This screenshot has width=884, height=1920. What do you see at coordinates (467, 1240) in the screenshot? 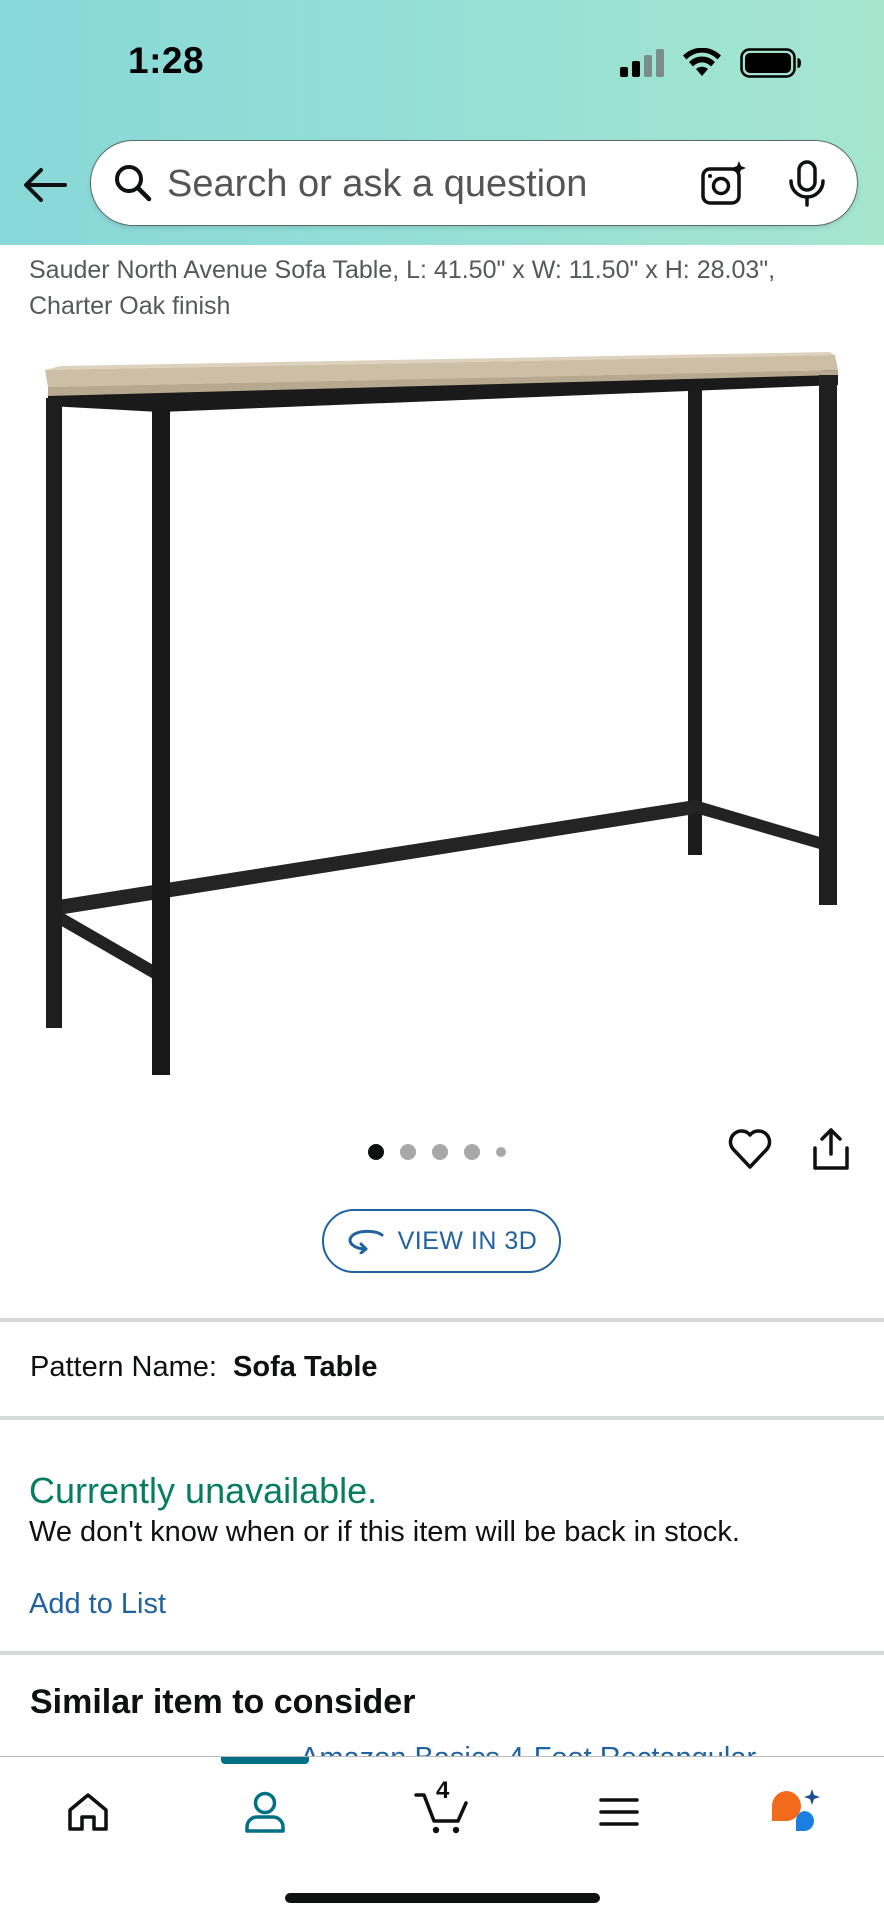
I see `view-in-3d-label: VIEW IN 3D` at bounding box center [467, 1240].